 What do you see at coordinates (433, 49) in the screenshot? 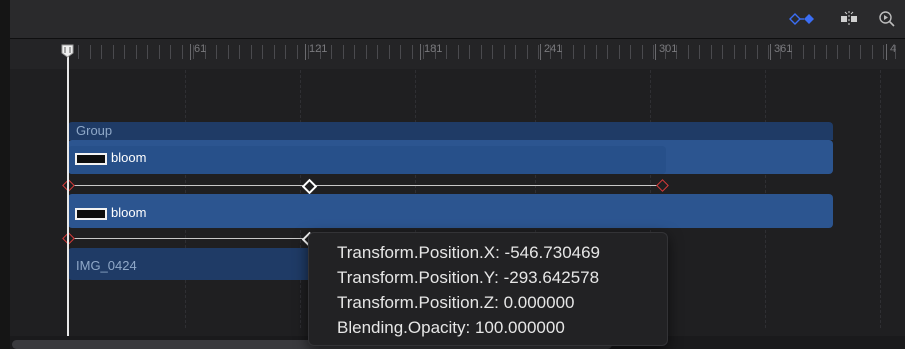
I see `ruler-label: 181` at bounding box center [433, 49].